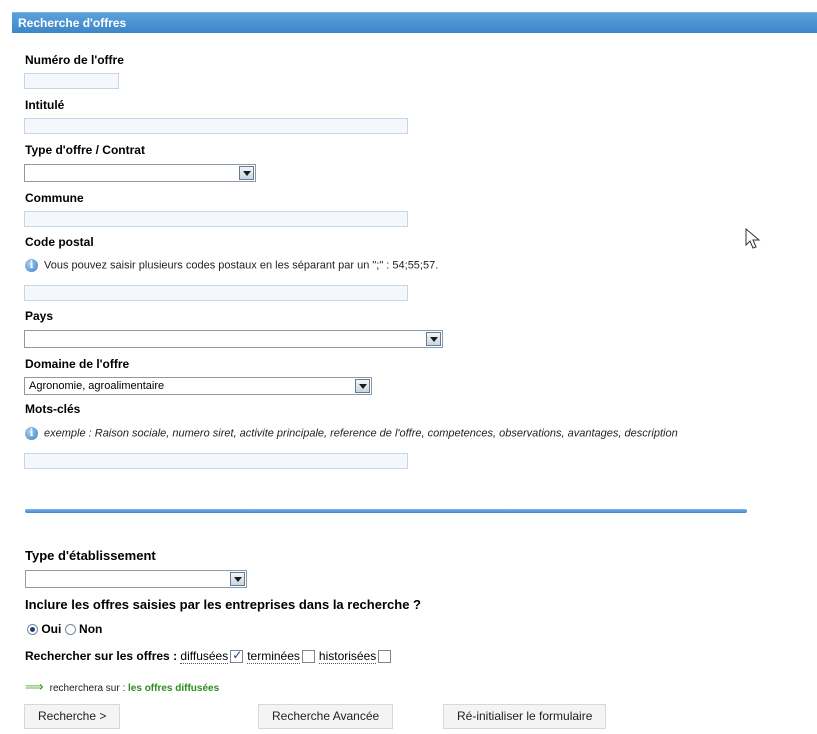 The width and height of the screenshot is (817, 734). Describe the element at coordinates (72, 23) in the screenshot. I see `section-title: Recherche d'offres` at that location.